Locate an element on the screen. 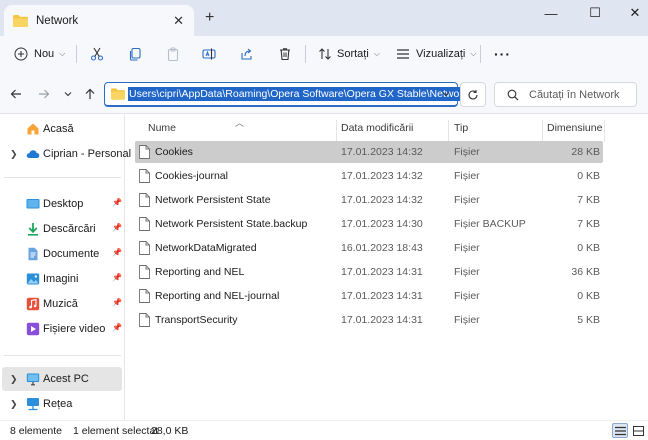  chevron-down-icon: ⌵ is located at coordinates (62, 53).